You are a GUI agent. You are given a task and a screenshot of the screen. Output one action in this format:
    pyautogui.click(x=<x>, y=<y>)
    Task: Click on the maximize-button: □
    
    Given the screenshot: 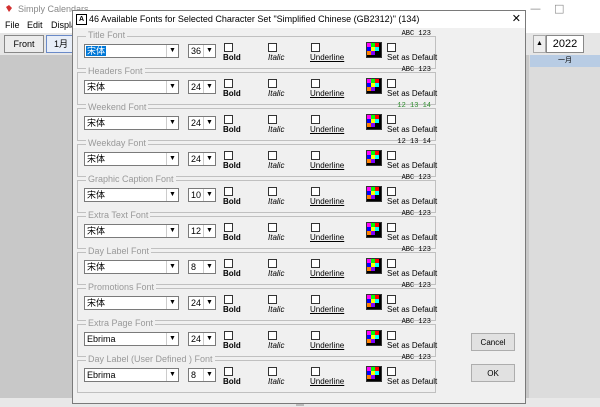 What is the action you would take?
    pyautogui.click(x=559, y=8)
    